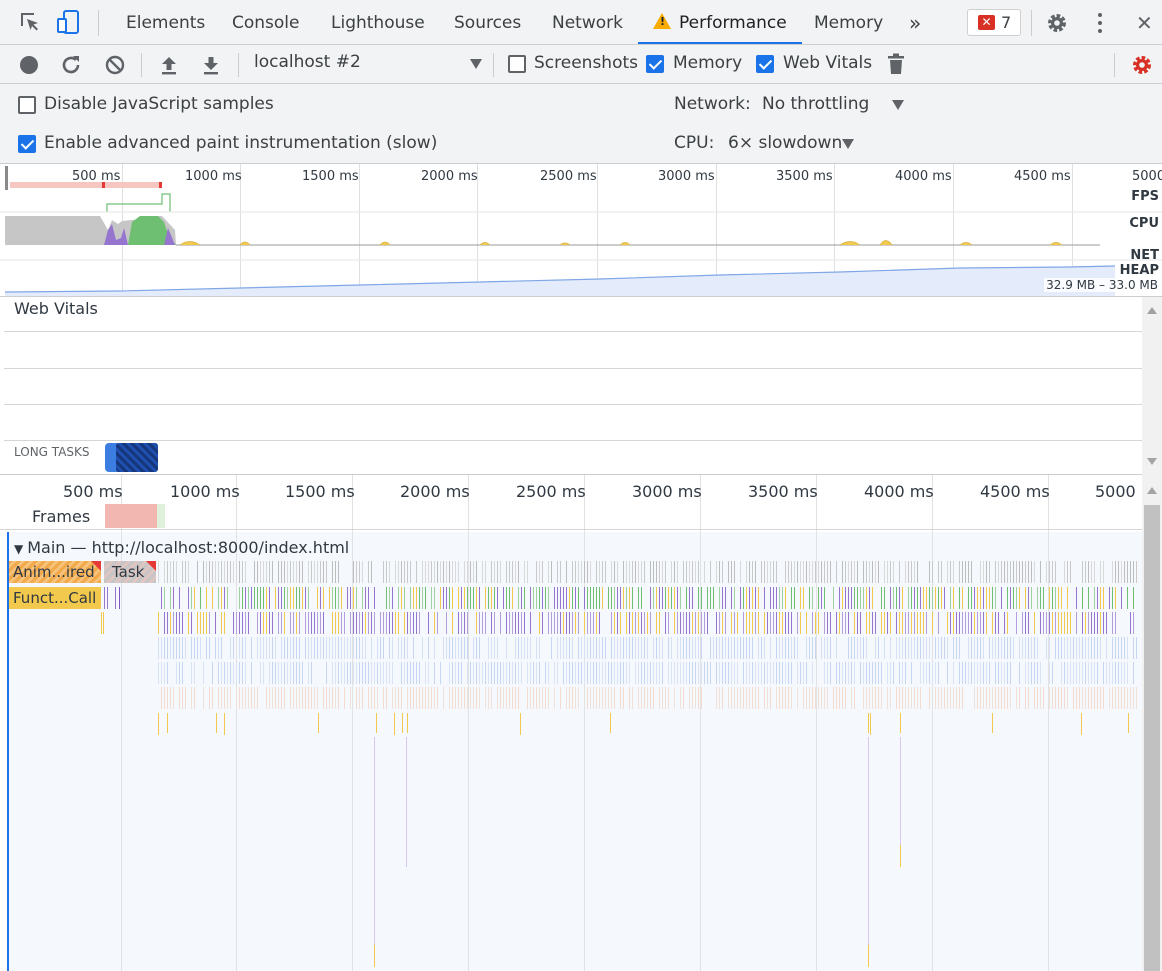  Describe the element at coordinates (115, 65) in the screenshot. I see `clear-icon` at that location.